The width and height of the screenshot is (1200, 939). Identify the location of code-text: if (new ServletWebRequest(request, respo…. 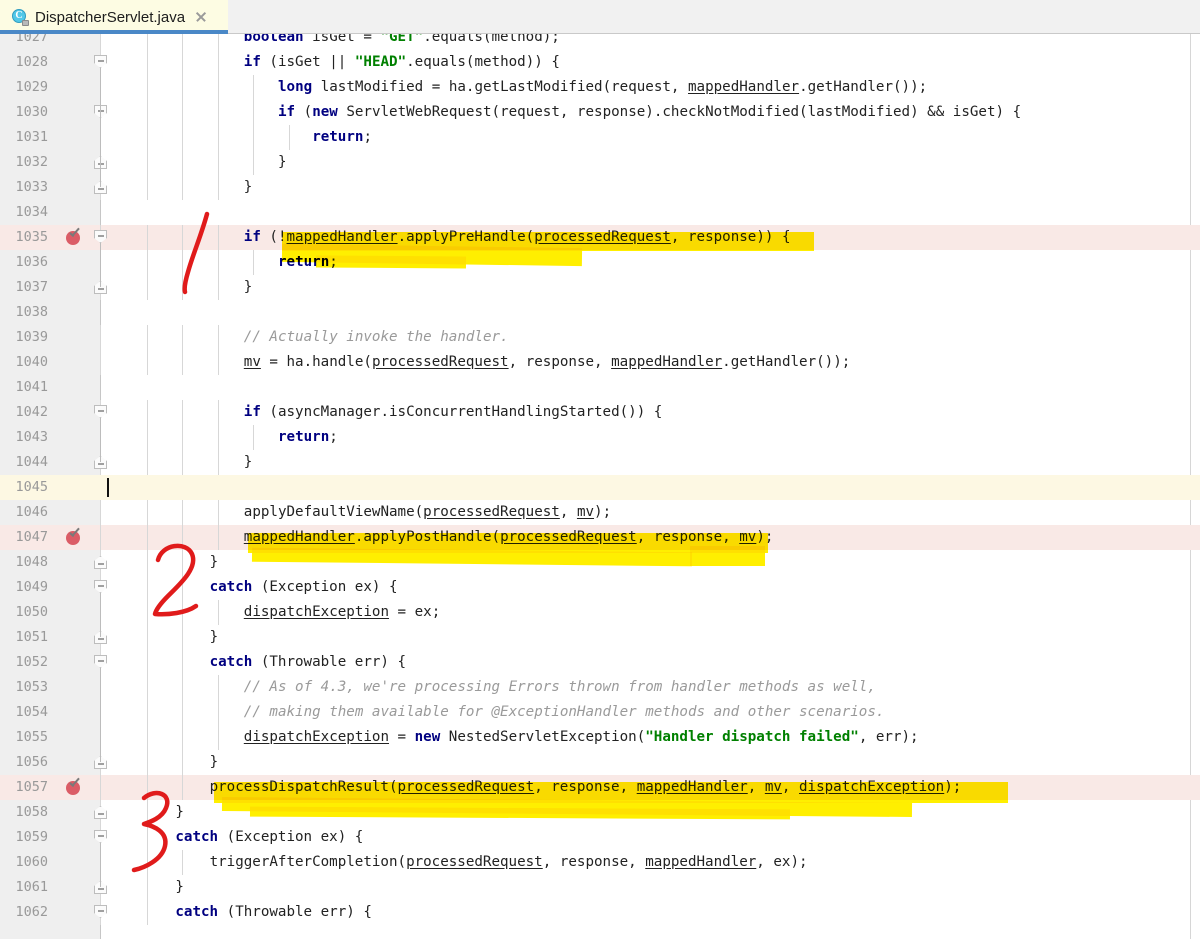
(649, 112).